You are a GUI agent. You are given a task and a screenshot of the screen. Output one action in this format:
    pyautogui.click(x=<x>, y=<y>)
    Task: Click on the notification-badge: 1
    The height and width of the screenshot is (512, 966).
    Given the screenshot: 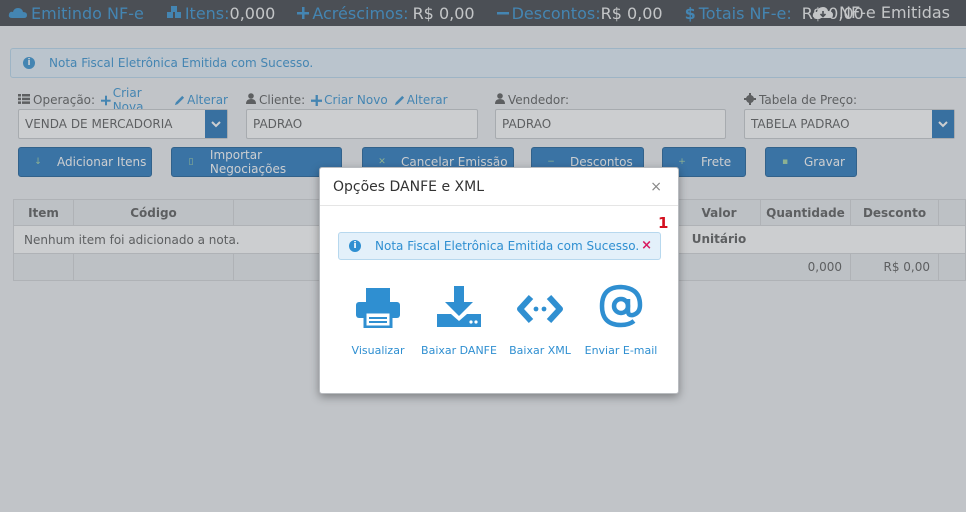 What is the action you would take?
    pyautogui.click(x=663, y=223)
    